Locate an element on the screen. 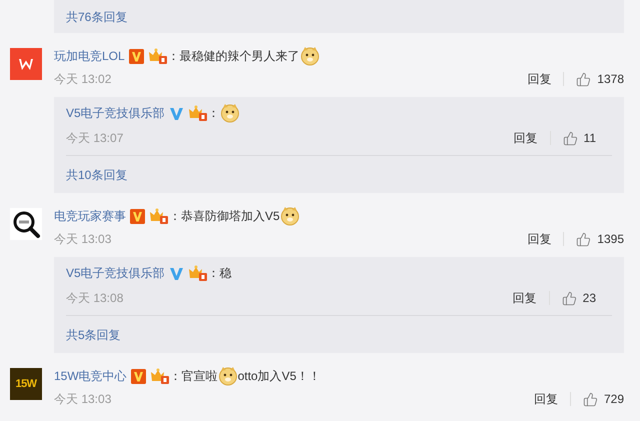 This screenshot has height=421, width=640. user-name: 15W电竞中心 is located at coordinates (90, 376).